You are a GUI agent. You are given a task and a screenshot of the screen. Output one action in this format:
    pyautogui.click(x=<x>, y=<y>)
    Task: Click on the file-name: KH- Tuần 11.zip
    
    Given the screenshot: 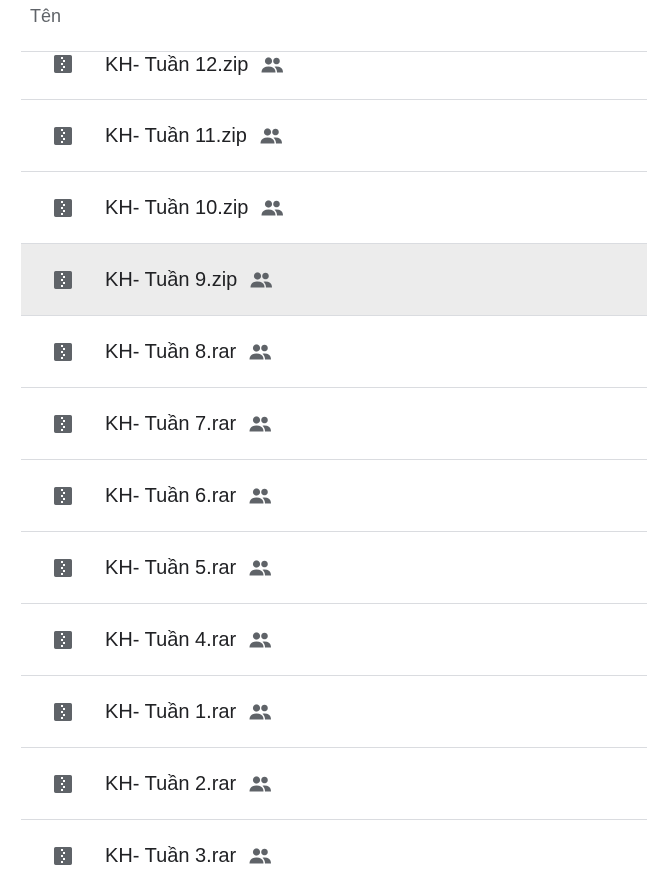 What is the action you would take?
    pyautogui.click(x=176, y=136)
    